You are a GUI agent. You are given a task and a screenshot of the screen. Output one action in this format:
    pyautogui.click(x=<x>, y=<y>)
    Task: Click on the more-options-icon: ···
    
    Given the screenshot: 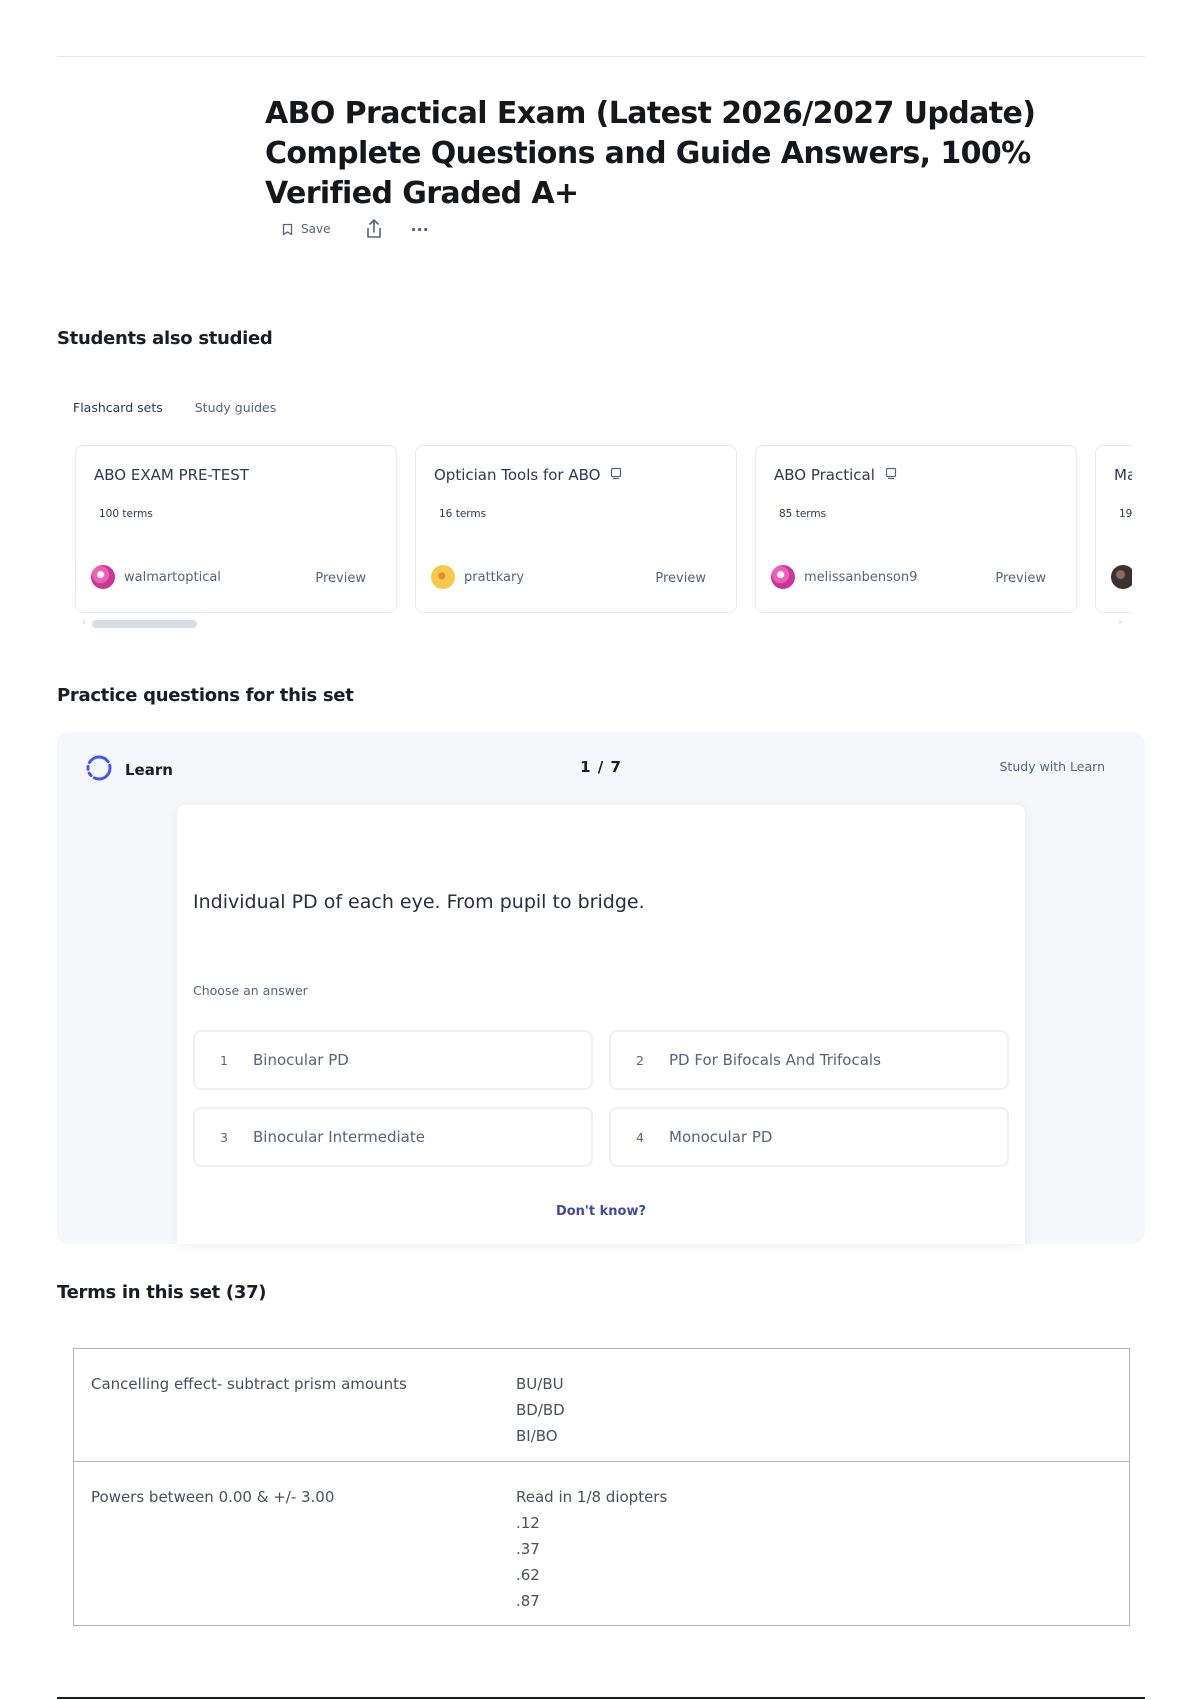 What is the action you would take?
    pyautogui.click(x=419, y=229)
    